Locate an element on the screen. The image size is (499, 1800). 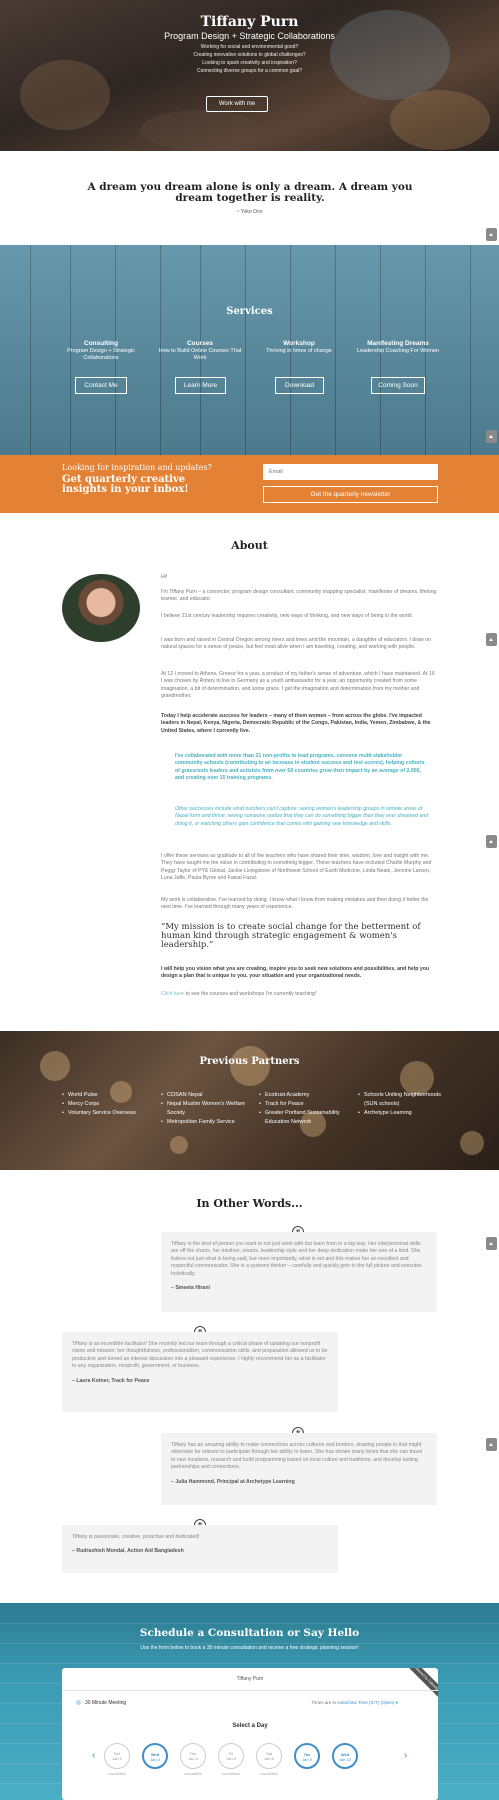
day-button: Tue Jan 9 is located at coordinates (307, 1756).